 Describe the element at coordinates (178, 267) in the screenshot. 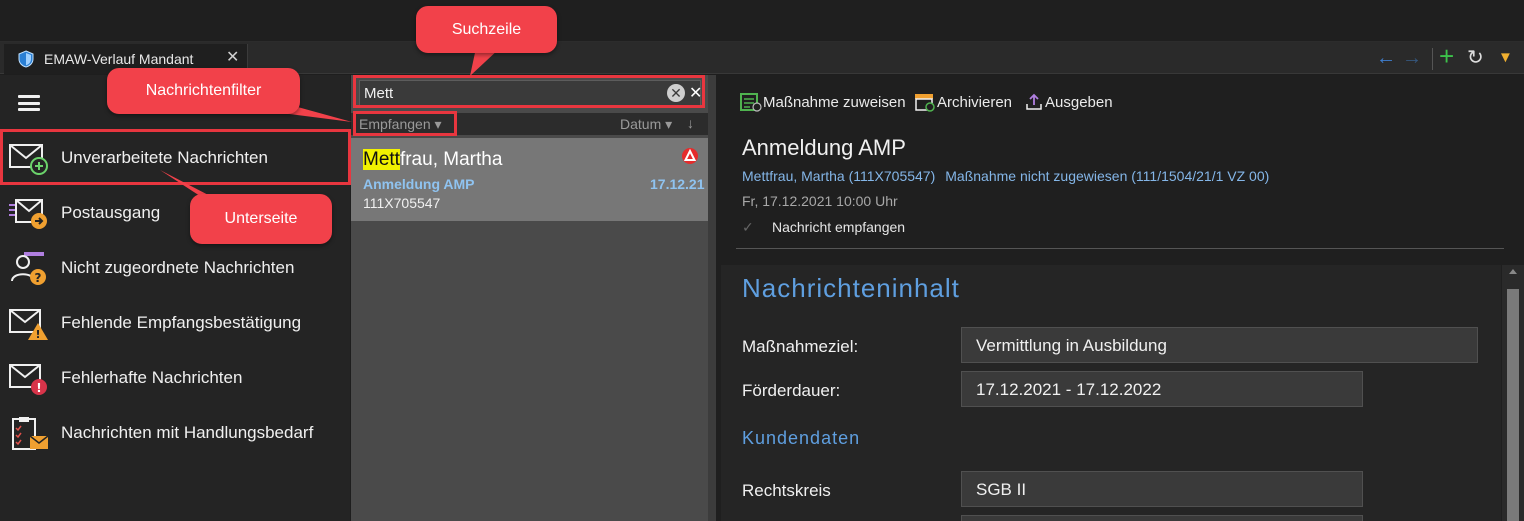

I see `sidebar-item-label: Nicht zugeordnete Nachrichten` at that location.